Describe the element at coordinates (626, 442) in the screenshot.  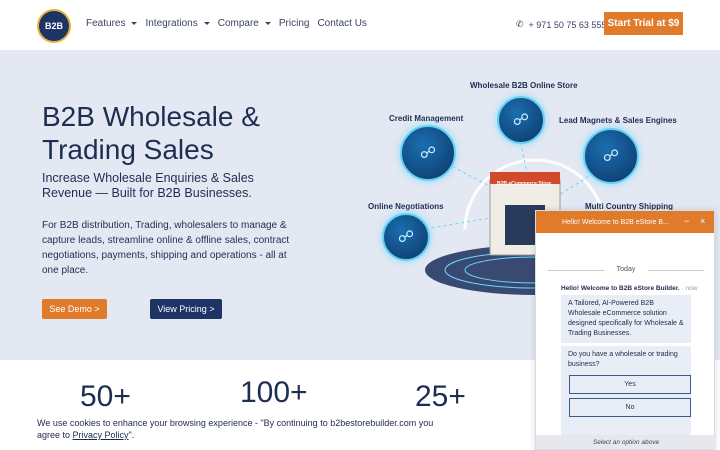
I see `chat-footer: Select an option above` at that location.